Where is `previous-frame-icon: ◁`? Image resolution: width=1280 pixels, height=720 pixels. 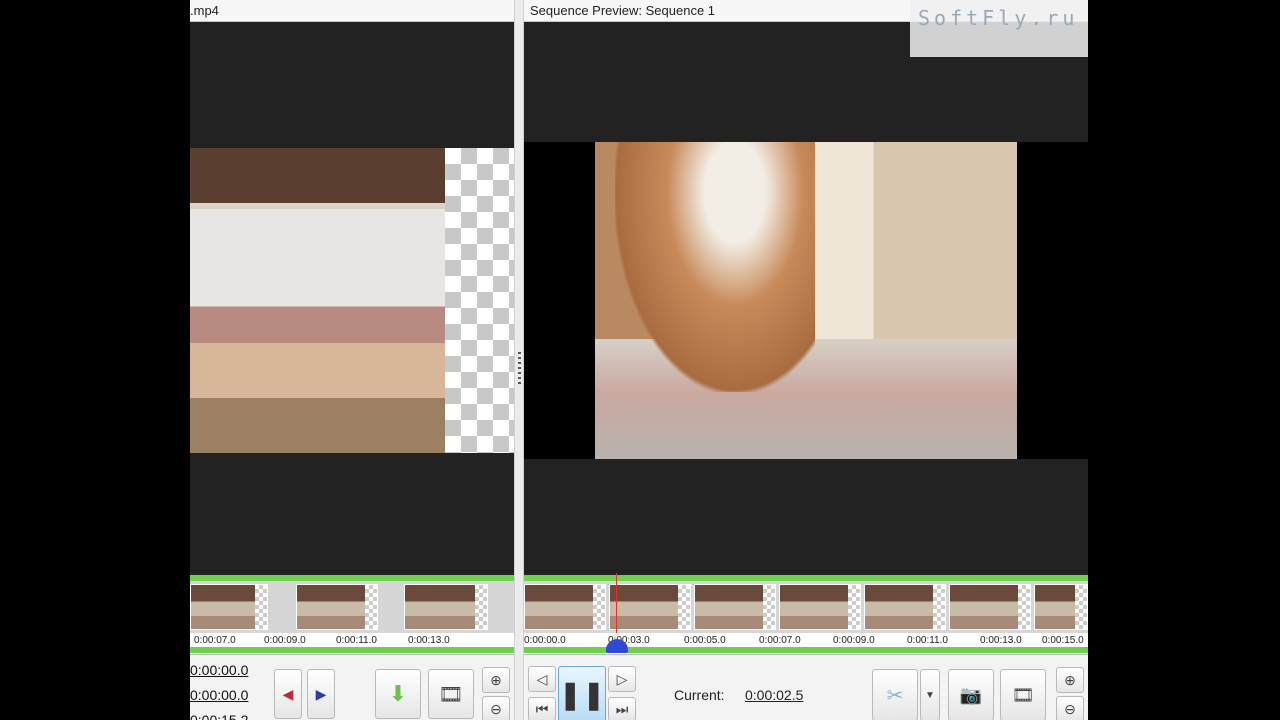
previous-frame-icon: ◁ is located at coordinates (542, 678).